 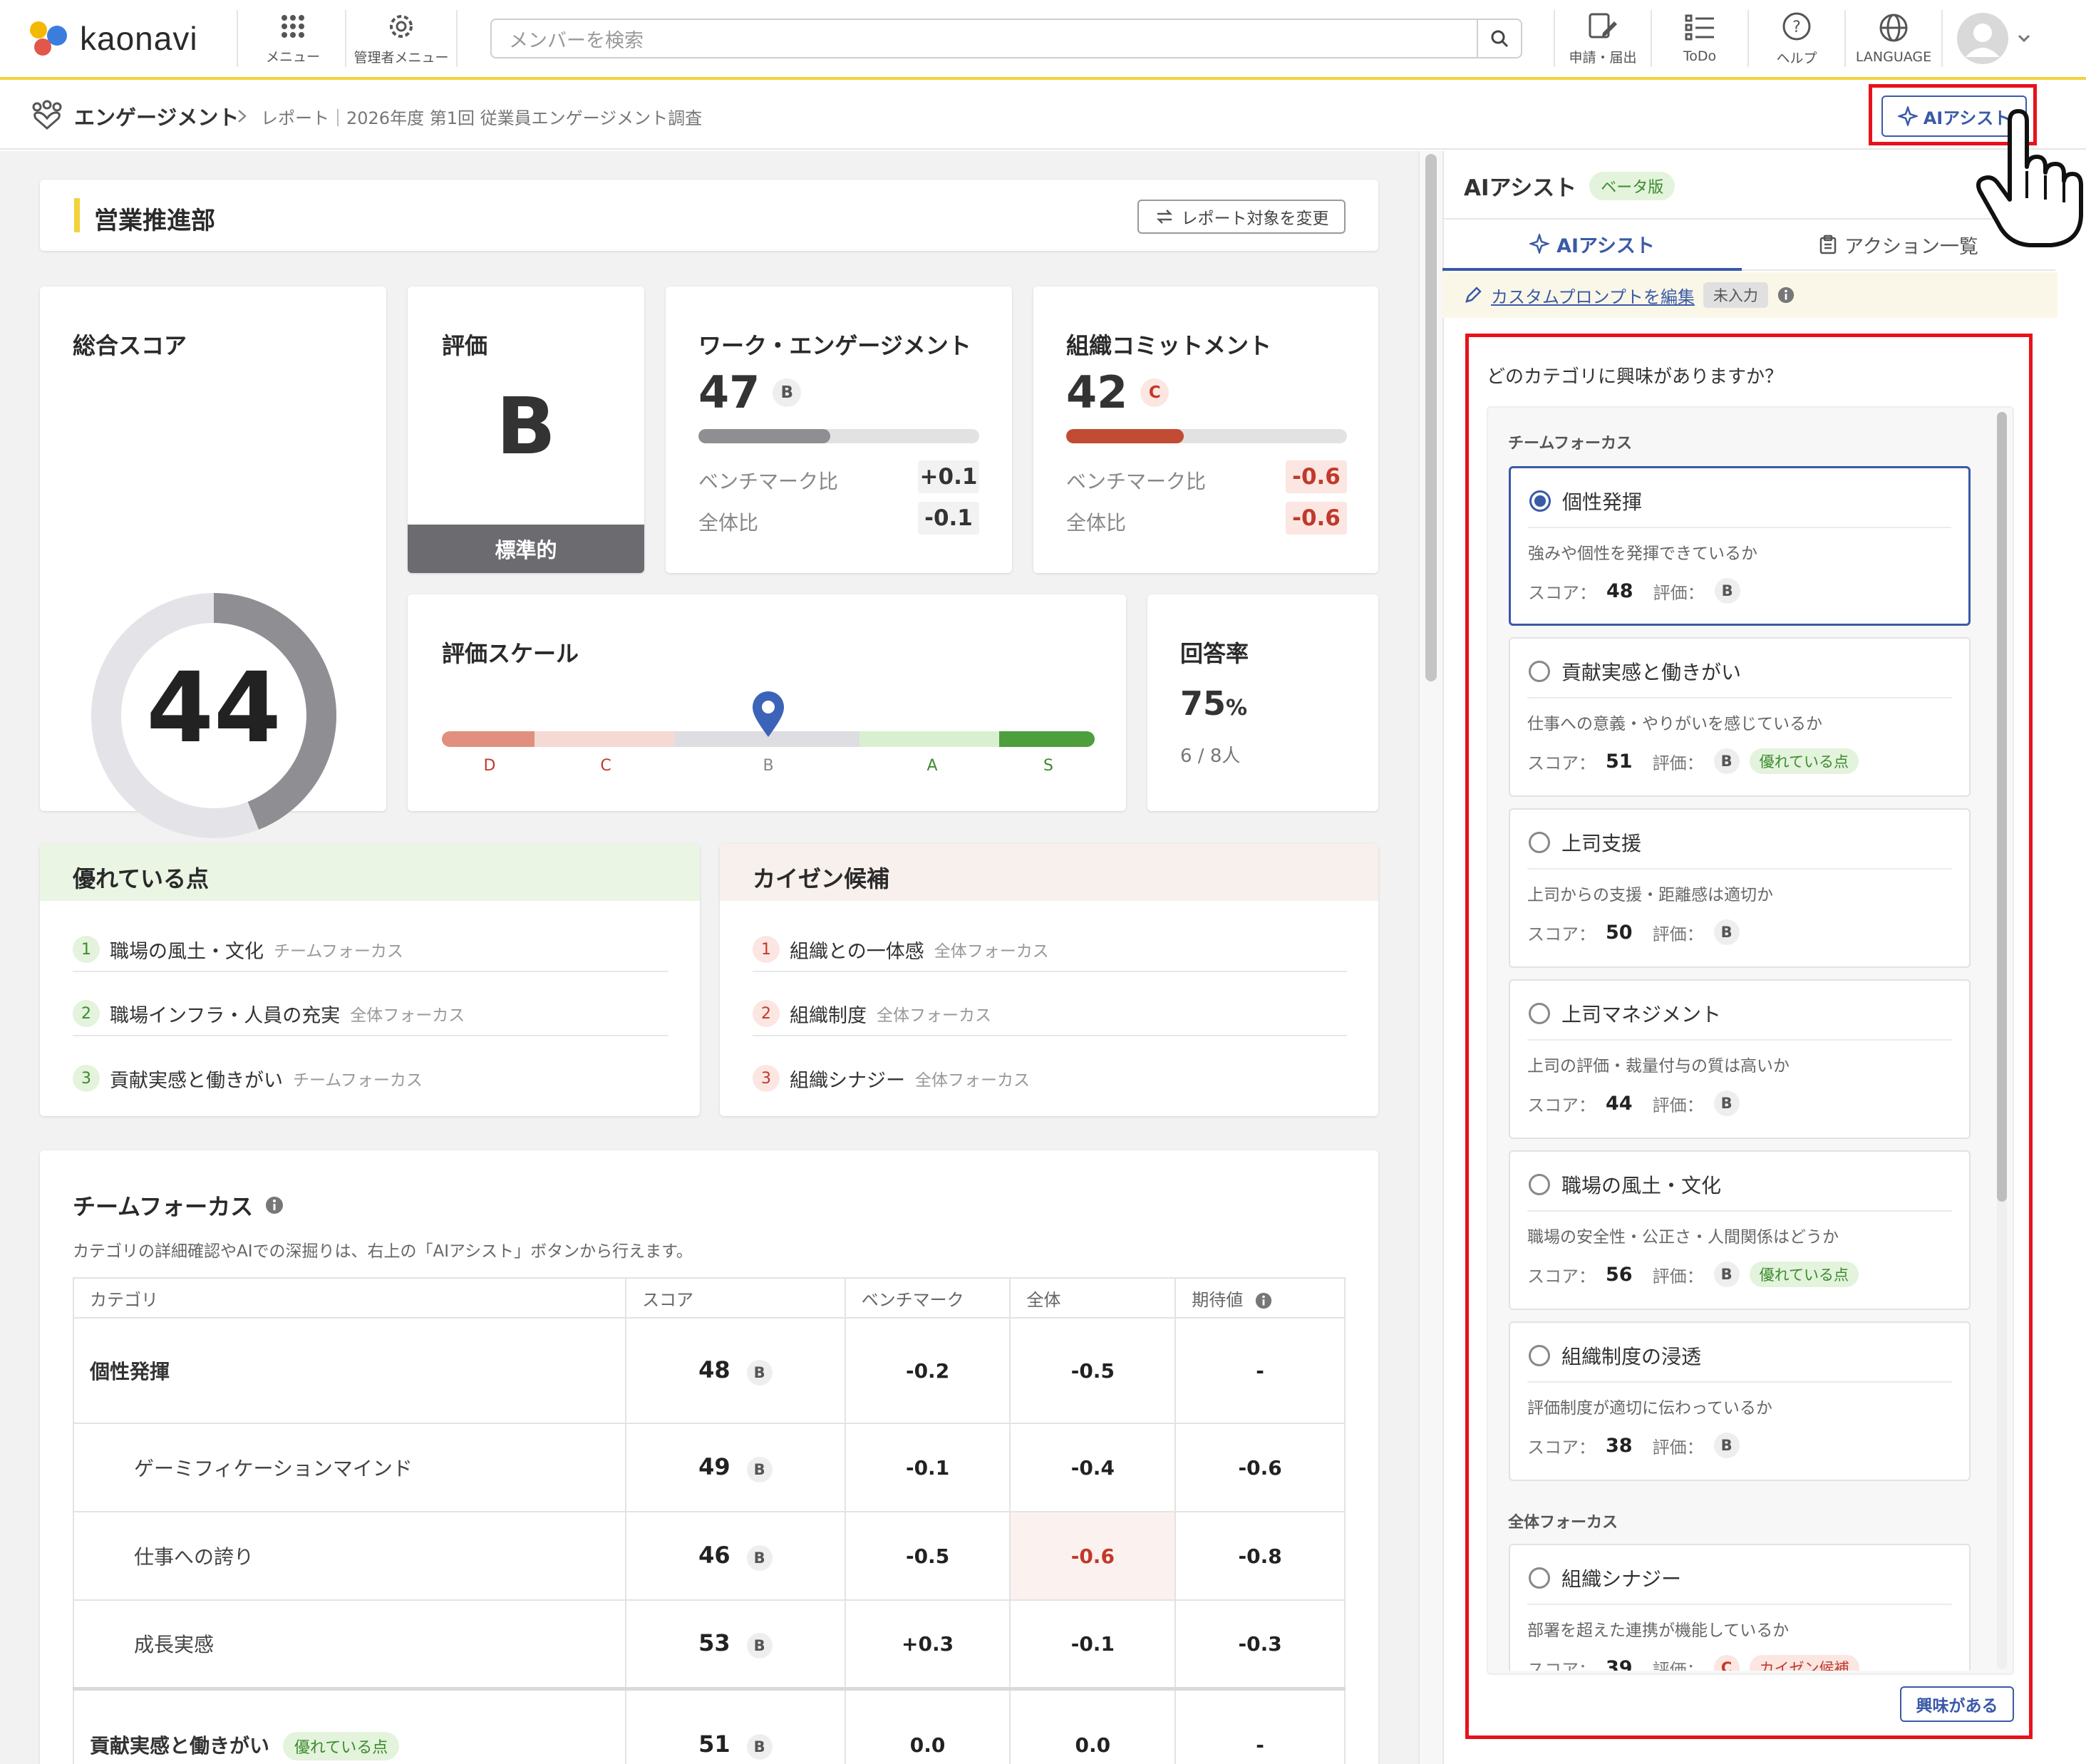 What do you see at coordinates (928, 1644) in the screenshot?
I see `row-bench: +0.3` at bounding box center [928, 1644].